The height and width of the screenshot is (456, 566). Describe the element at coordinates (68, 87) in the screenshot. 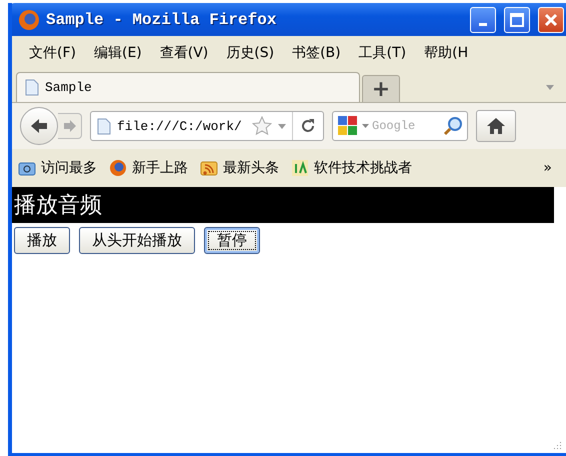

I see `tab-label: Sample` at that location.